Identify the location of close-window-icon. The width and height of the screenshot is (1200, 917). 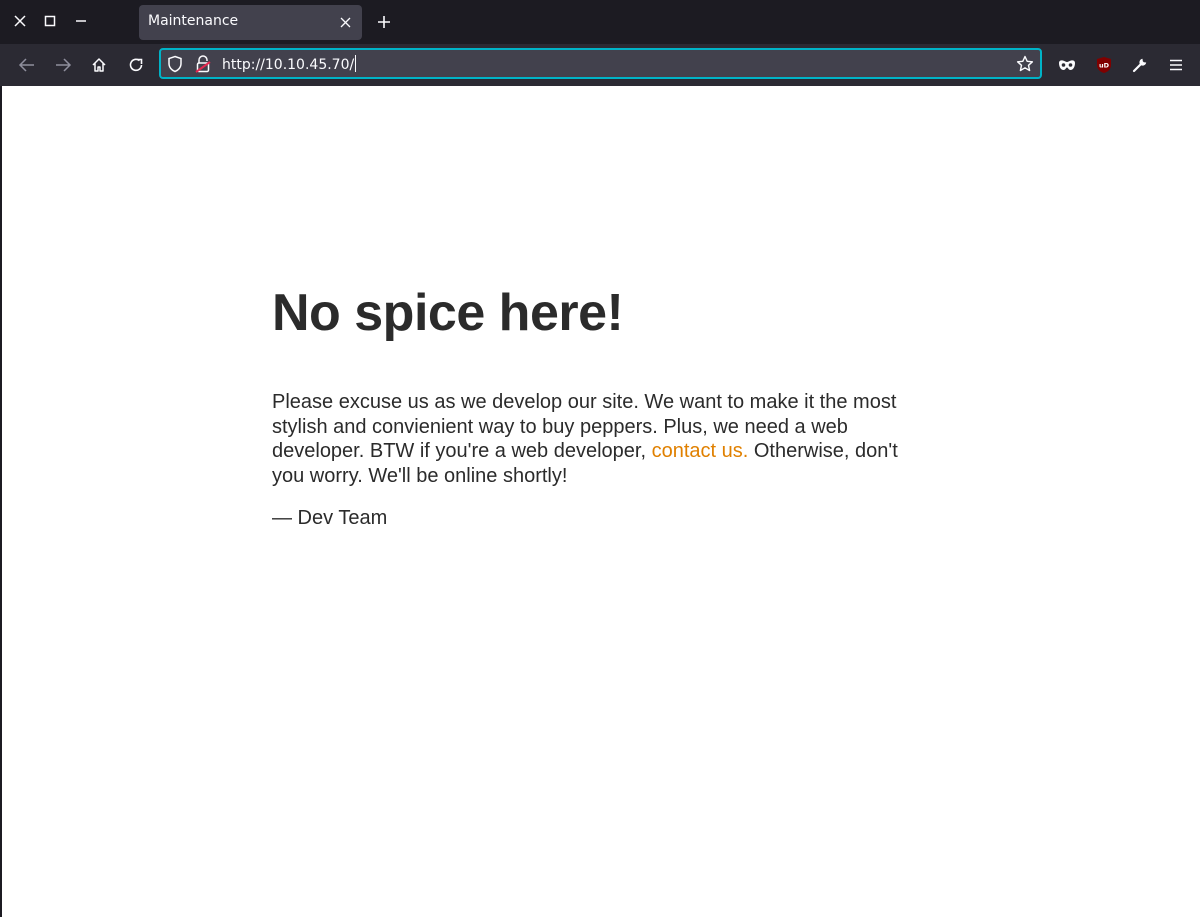
(20, 21).